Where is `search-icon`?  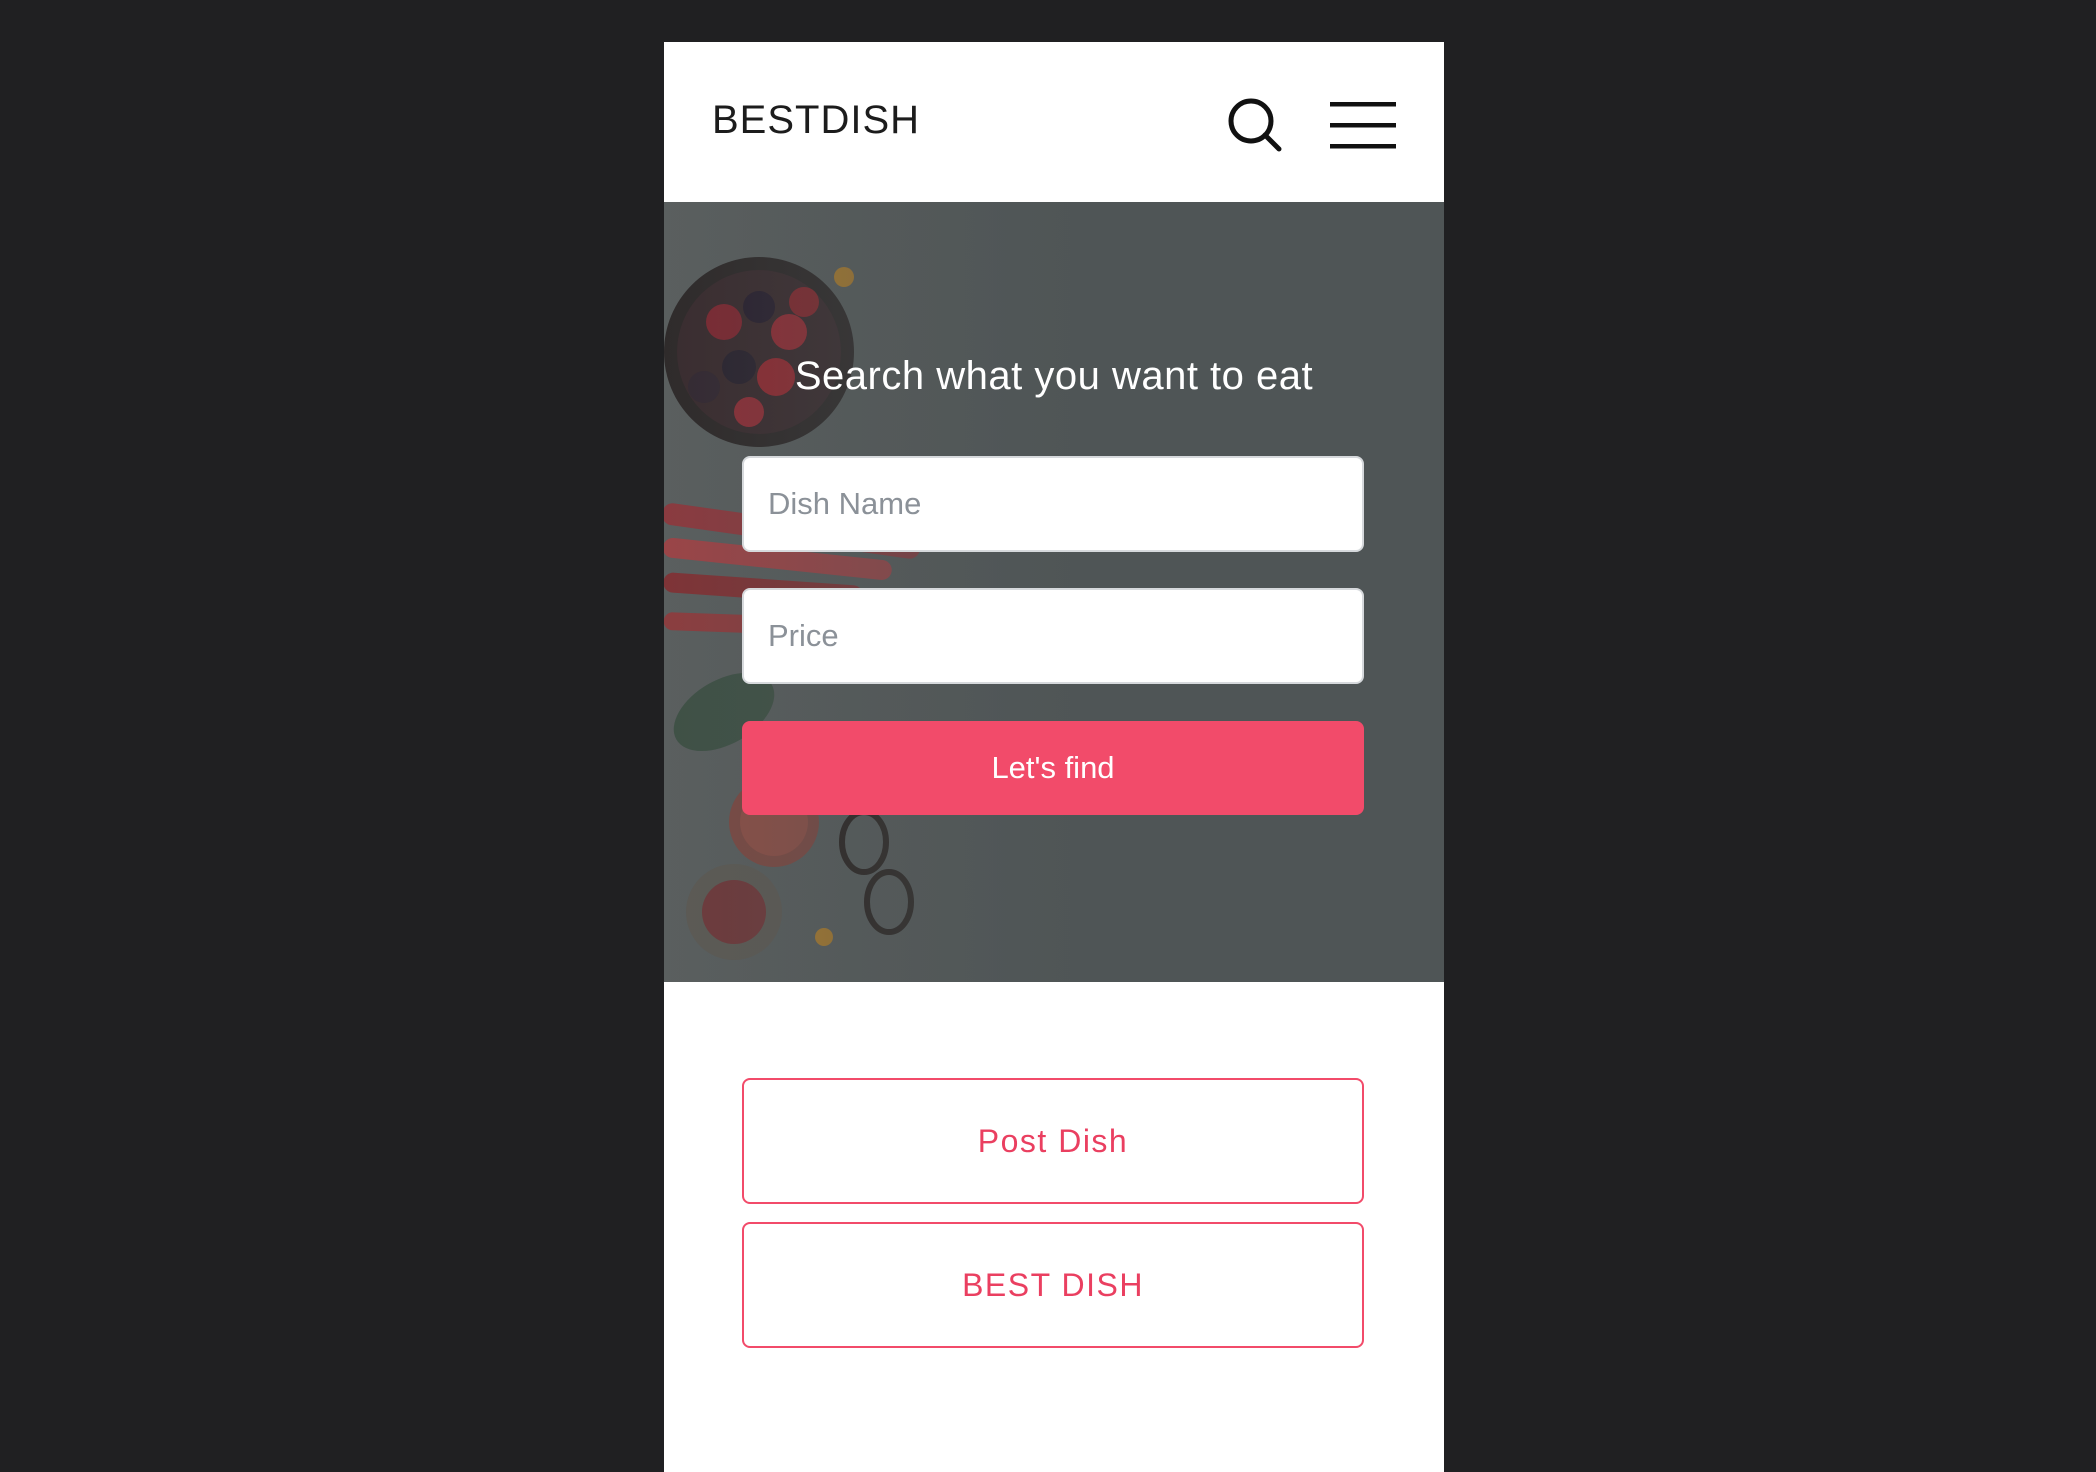 search-icon is located at coordinates (1255, 125).